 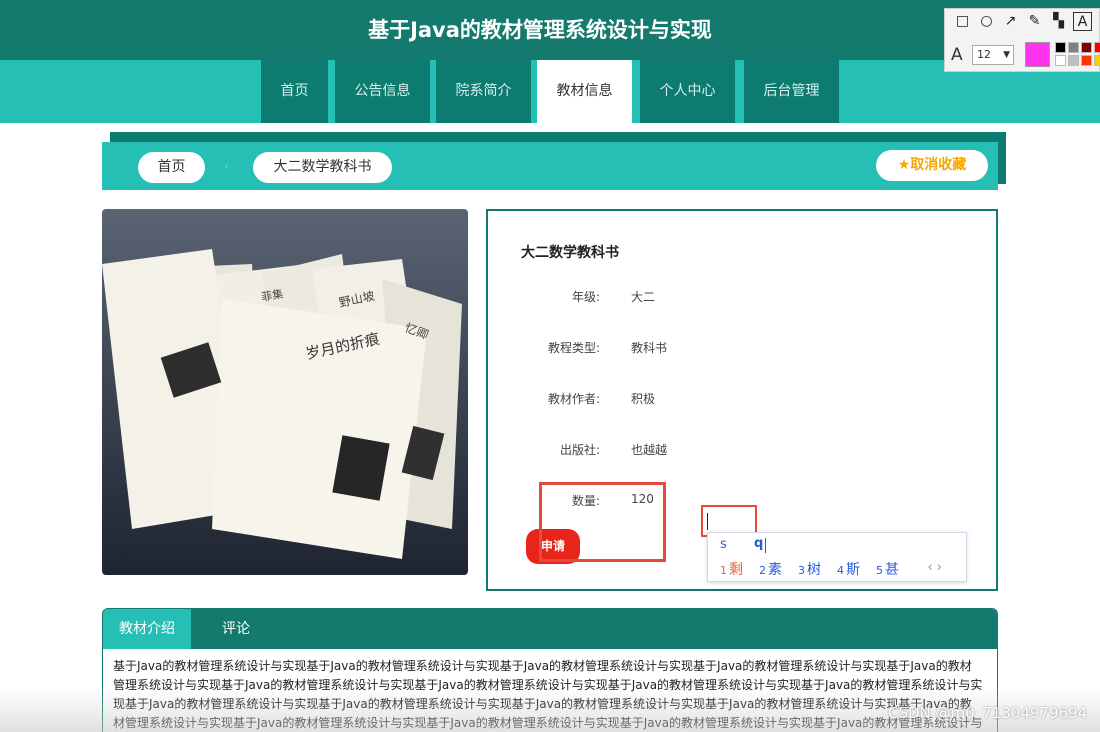 What do you see at coordinates (957, 55) in the screenshot?
I see `font-icon: A` at bounding box center [957, 55].